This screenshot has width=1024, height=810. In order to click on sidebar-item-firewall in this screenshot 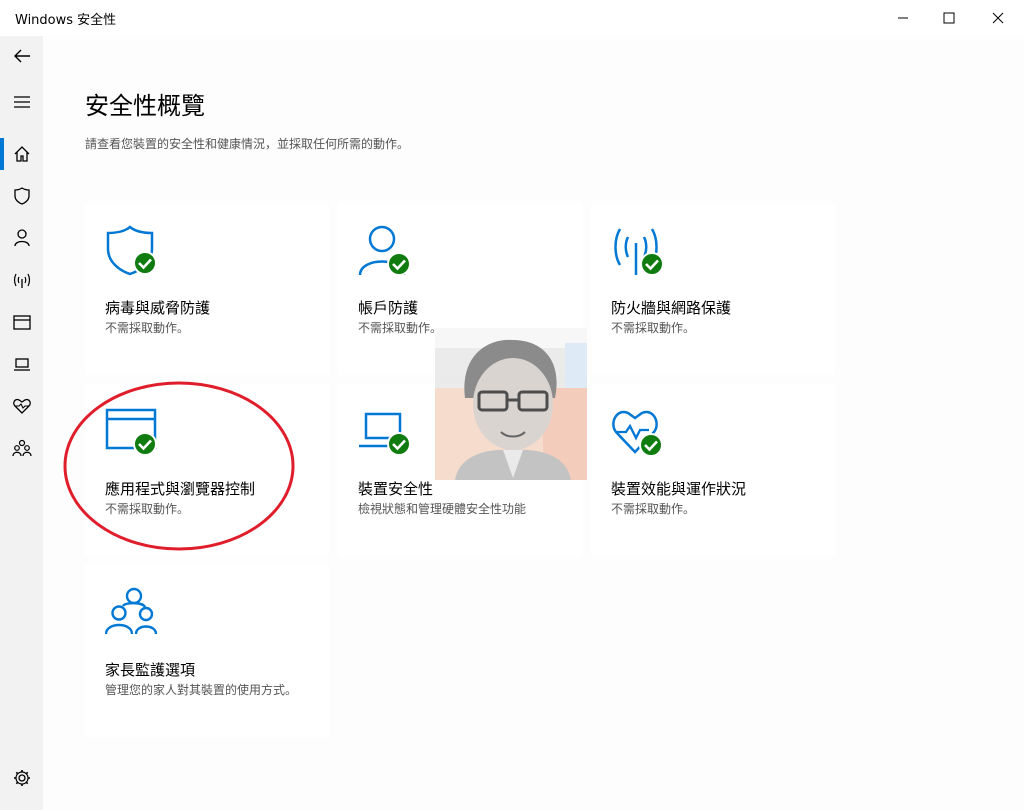, I will do `click(21, 280)`.